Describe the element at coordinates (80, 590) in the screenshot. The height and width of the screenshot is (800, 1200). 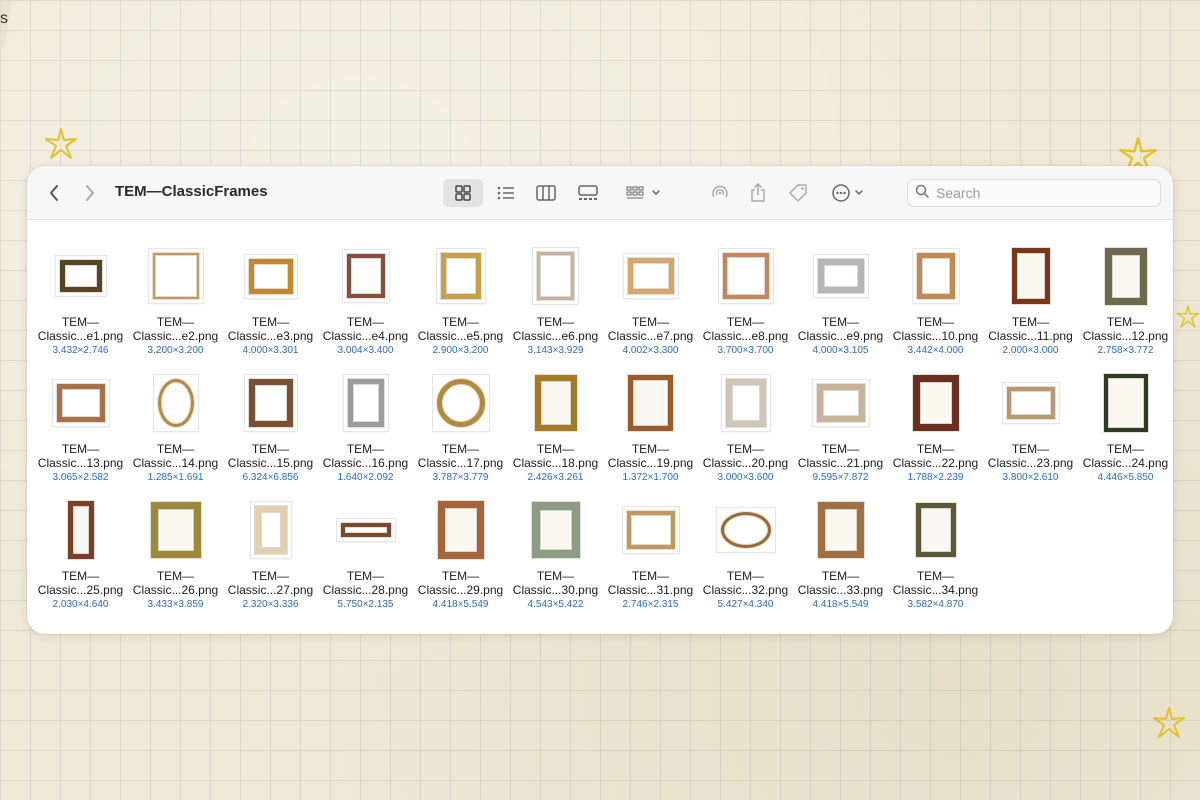
I see `file-name-line2: Classic...25.png` at that location.